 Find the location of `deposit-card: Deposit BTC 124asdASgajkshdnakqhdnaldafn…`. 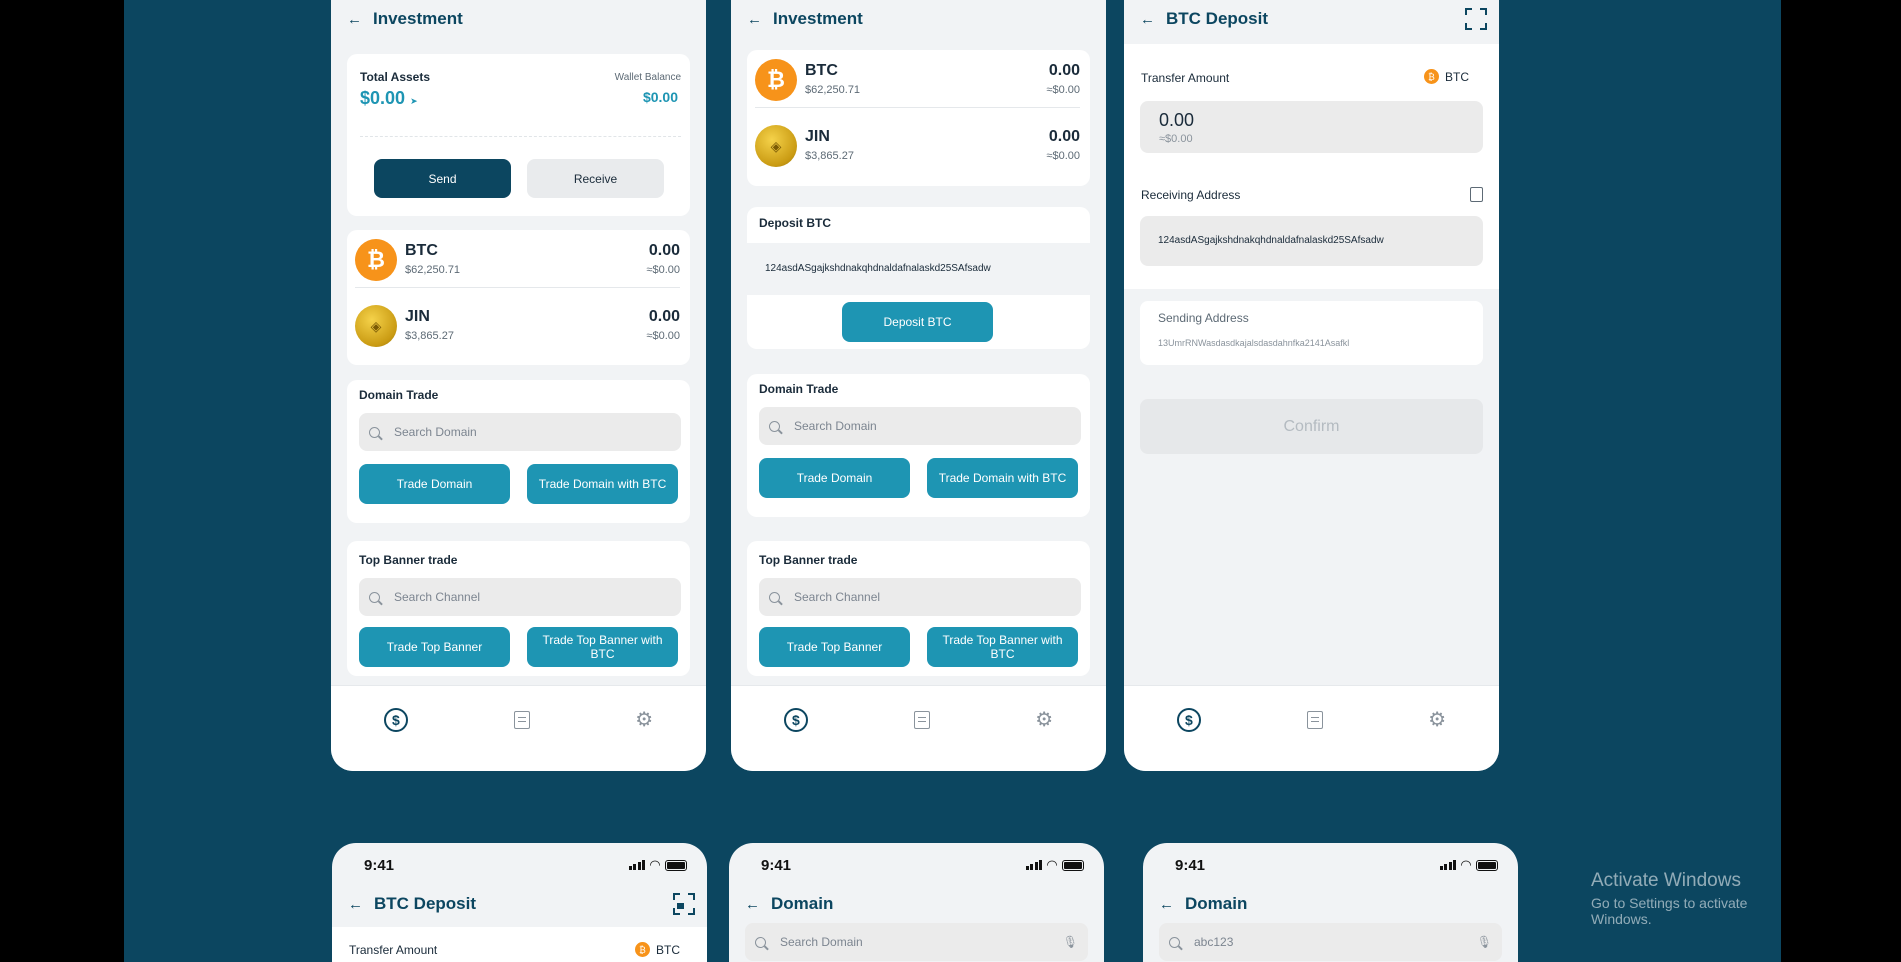

deposit-card: Deposit BTC 124asdASgajkshdnakqhdnaldafn… is located at coordinates (918, 278).